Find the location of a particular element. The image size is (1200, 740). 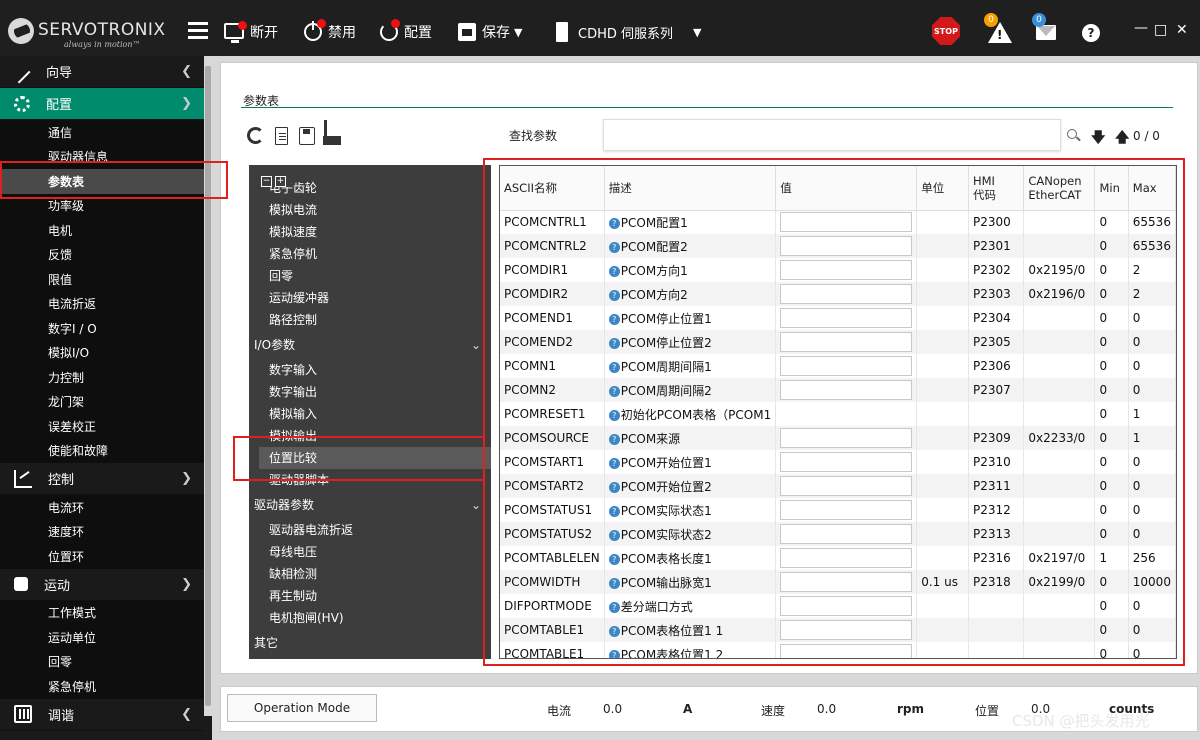

sidebar-item: 通信 is located at coordinates (102, 132).